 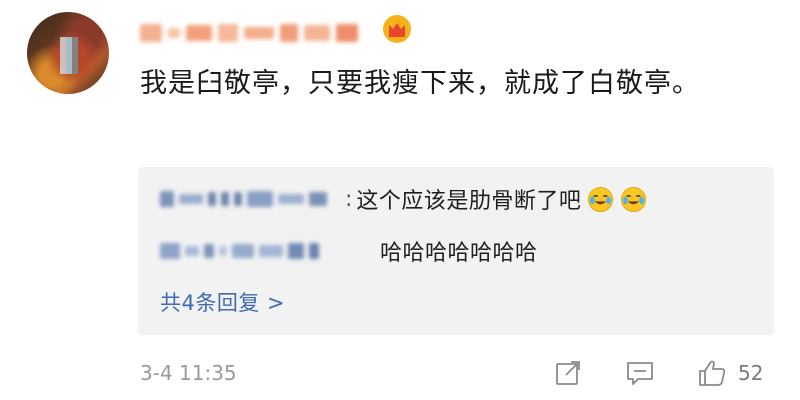 I want to click on more-replies-link: 共4条回复 >, so click(x=222, y=302).